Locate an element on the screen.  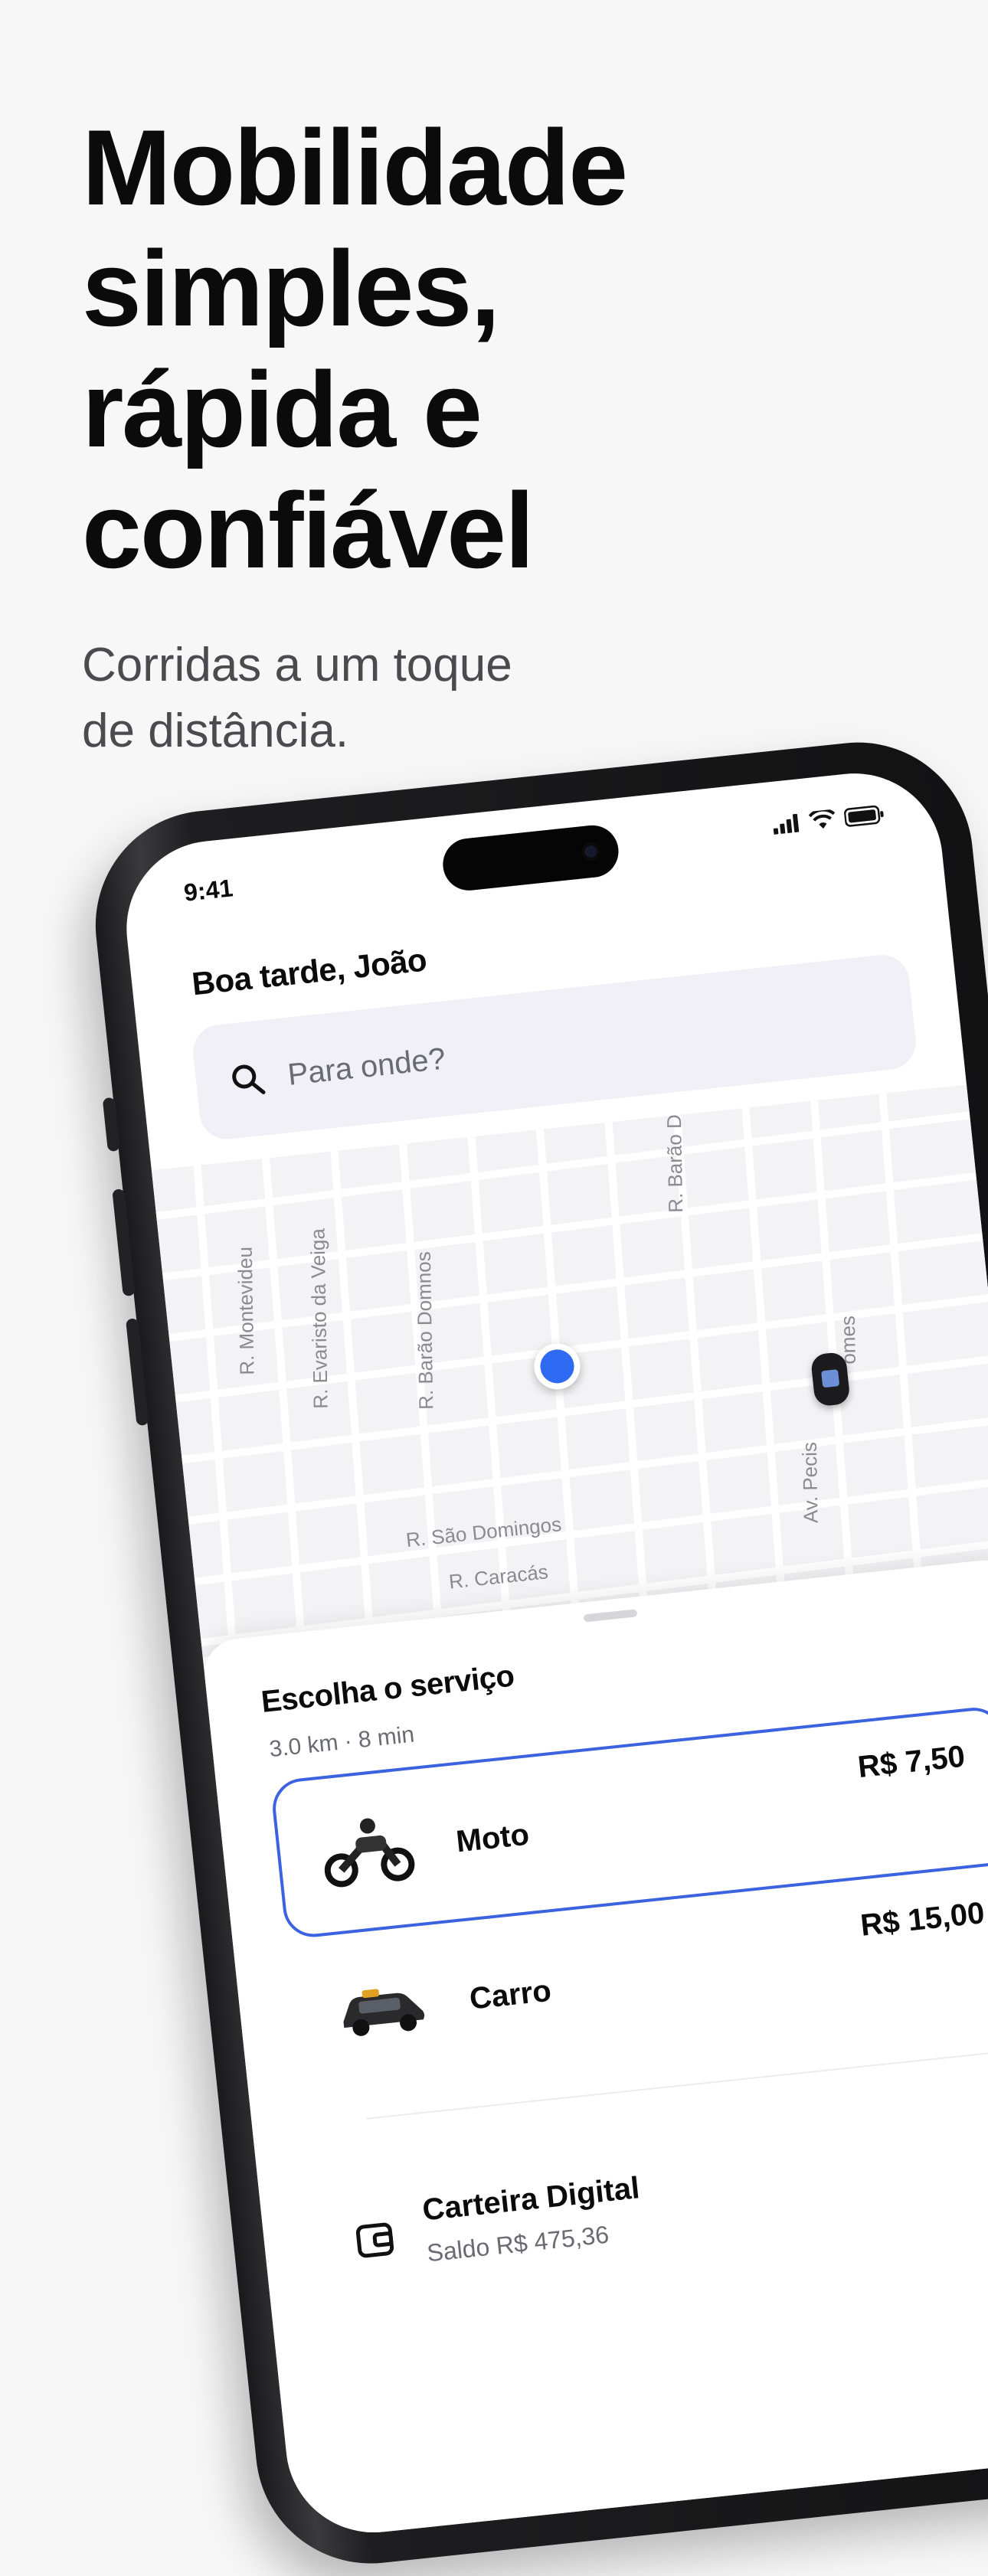
status-icons is located at coordinates (828, 821).